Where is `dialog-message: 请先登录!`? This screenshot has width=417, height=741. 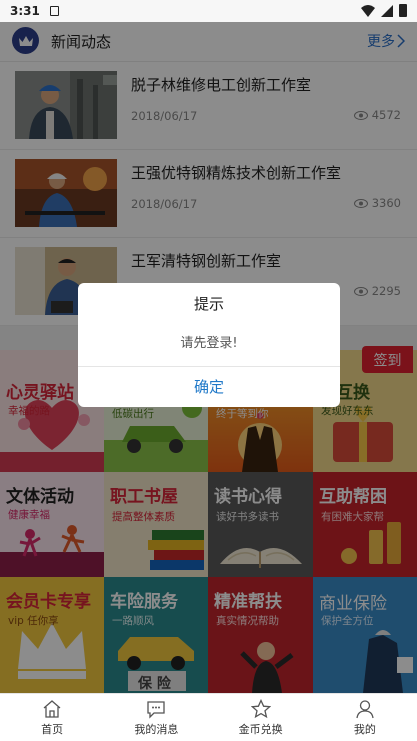 dialog-message: 请先登录! is located at coordinates (209, 343).